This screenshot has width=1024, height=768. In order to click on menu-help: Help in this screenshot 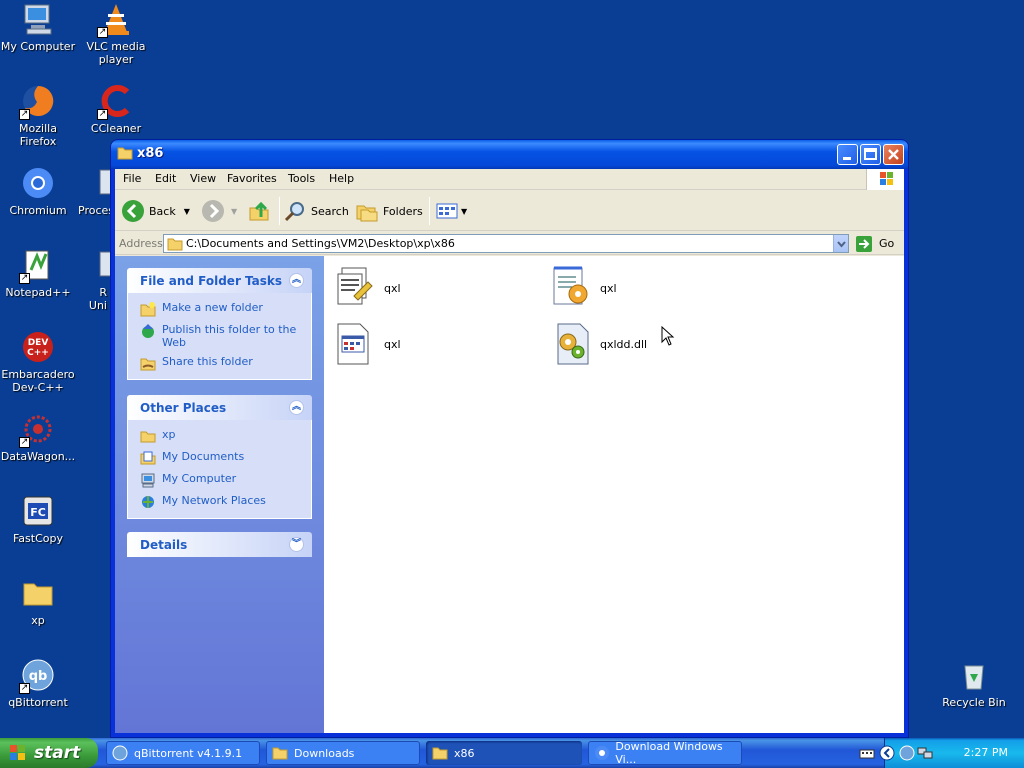, I will do `click(341, 178)`.